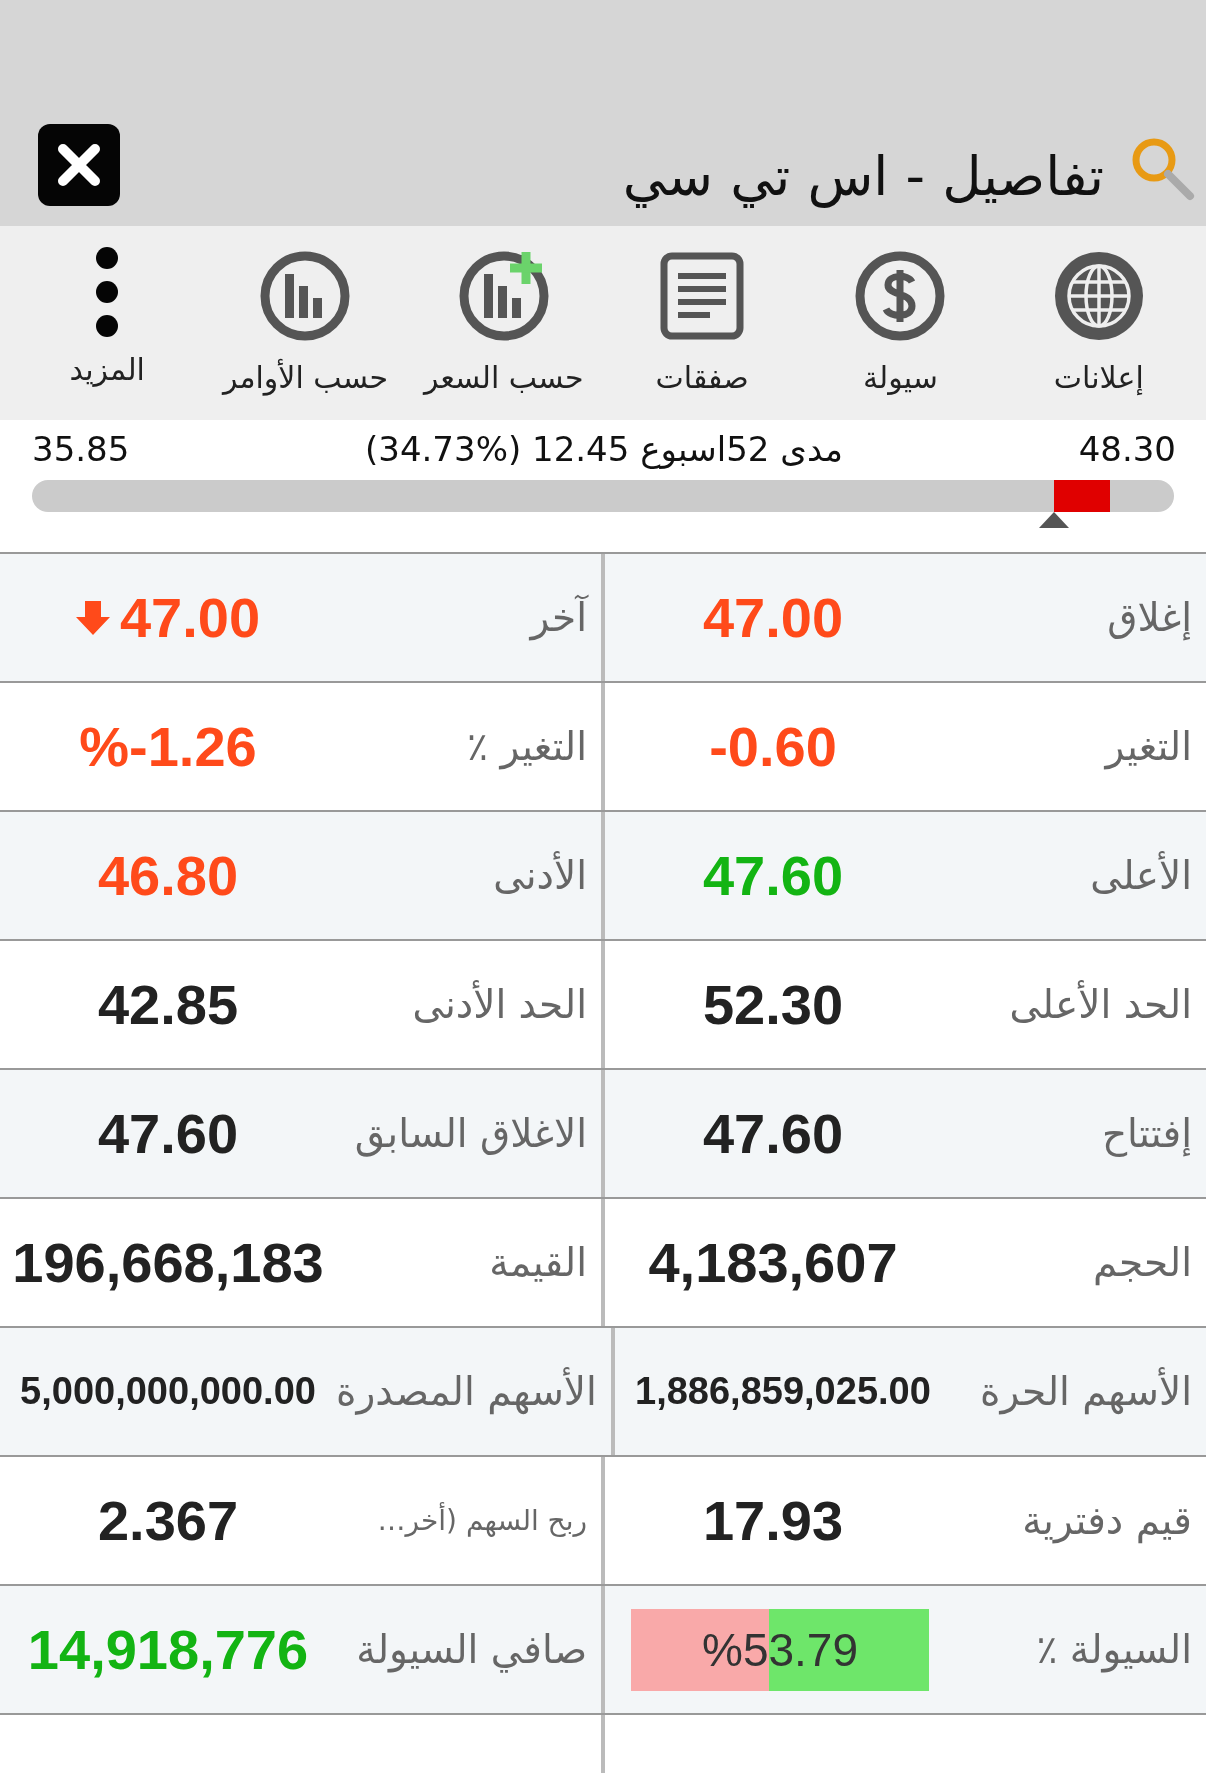 Image resolution: width=1206 pixels, height=1773 pixels. I want to click on low-value: 35.85, so click(81, 449).